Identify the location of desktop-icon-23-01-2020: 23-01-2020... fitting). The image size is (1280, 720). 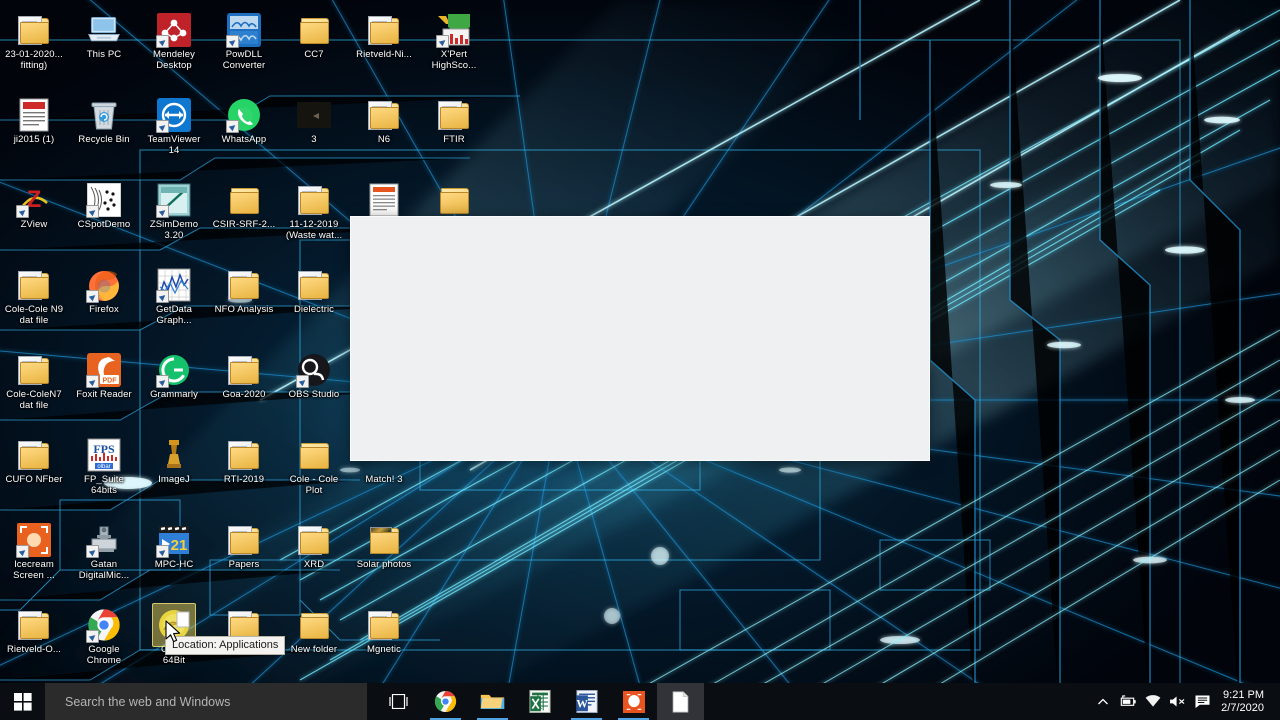
(34, 41).